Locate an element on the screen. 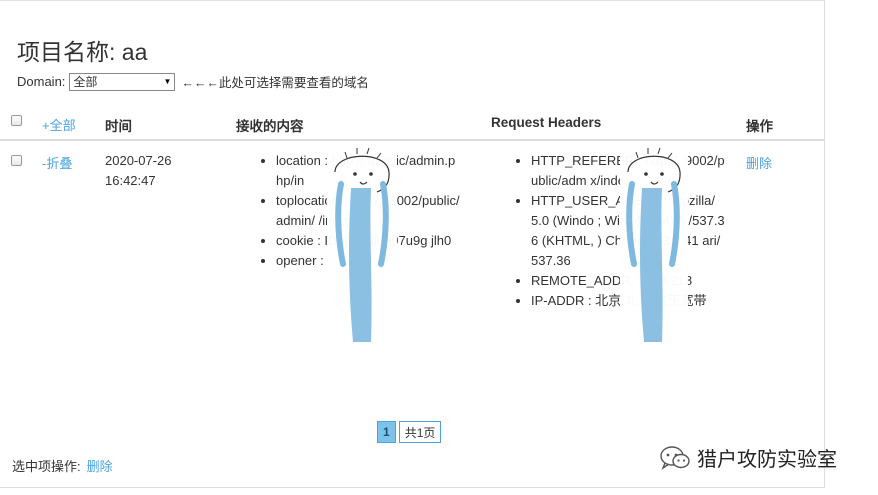  expand-all-link: +全部 is located at coordinates (59, 124).